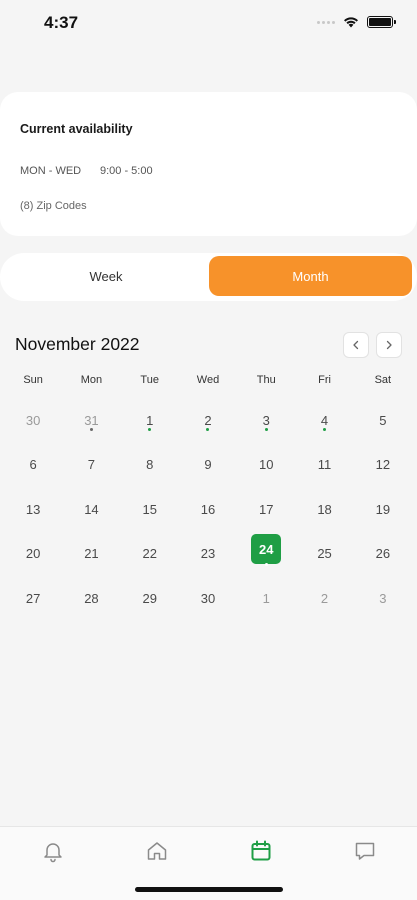 This screenshot has width=417, height=900. What do you see at coordinates (324, 380) in the screenshot?
I see `weekday-label: Fri` at bounding box center [324, 380].